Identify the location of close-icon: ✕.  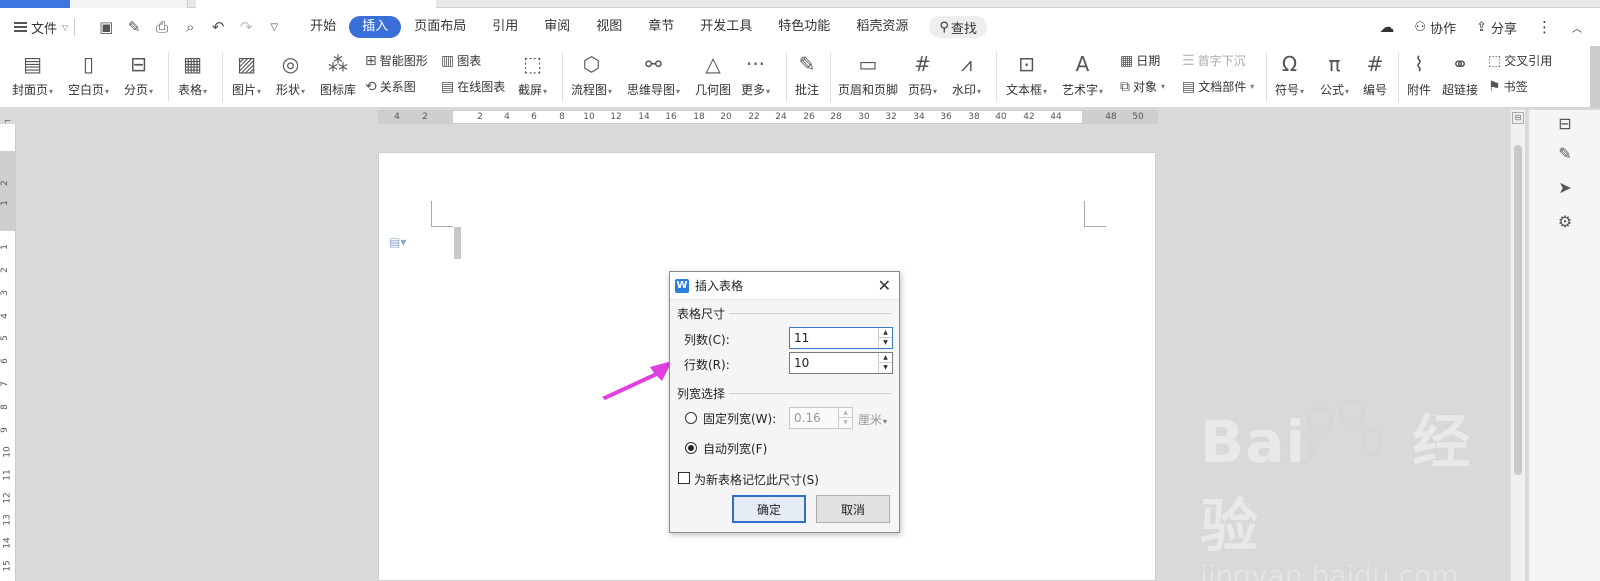
(884, 285).